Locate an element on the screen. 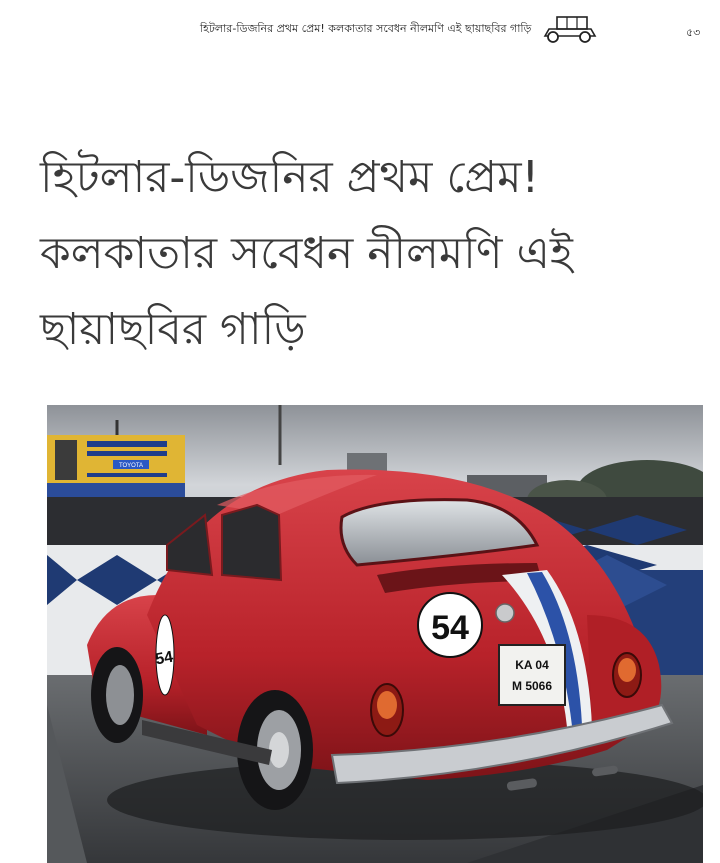  car-number-side: 54 is located at coordinates (164, 659).